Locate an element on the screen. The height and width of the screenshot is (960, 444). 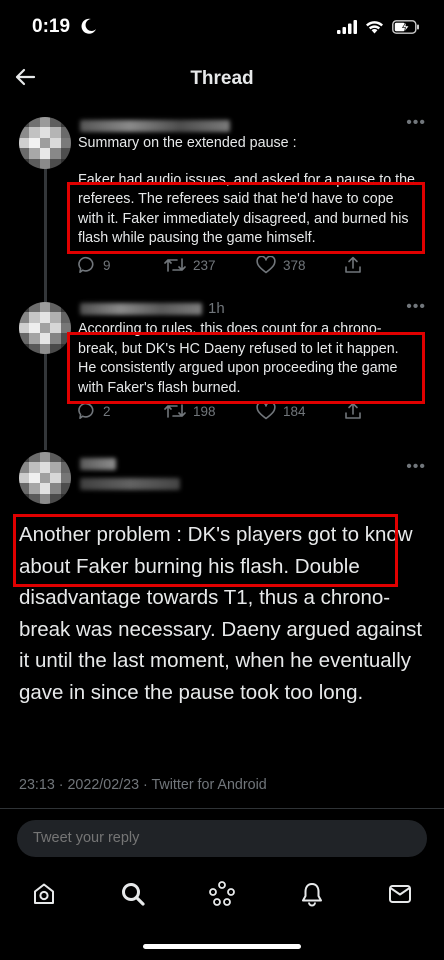
like-count: 378 is located at coordinates (294, 265).